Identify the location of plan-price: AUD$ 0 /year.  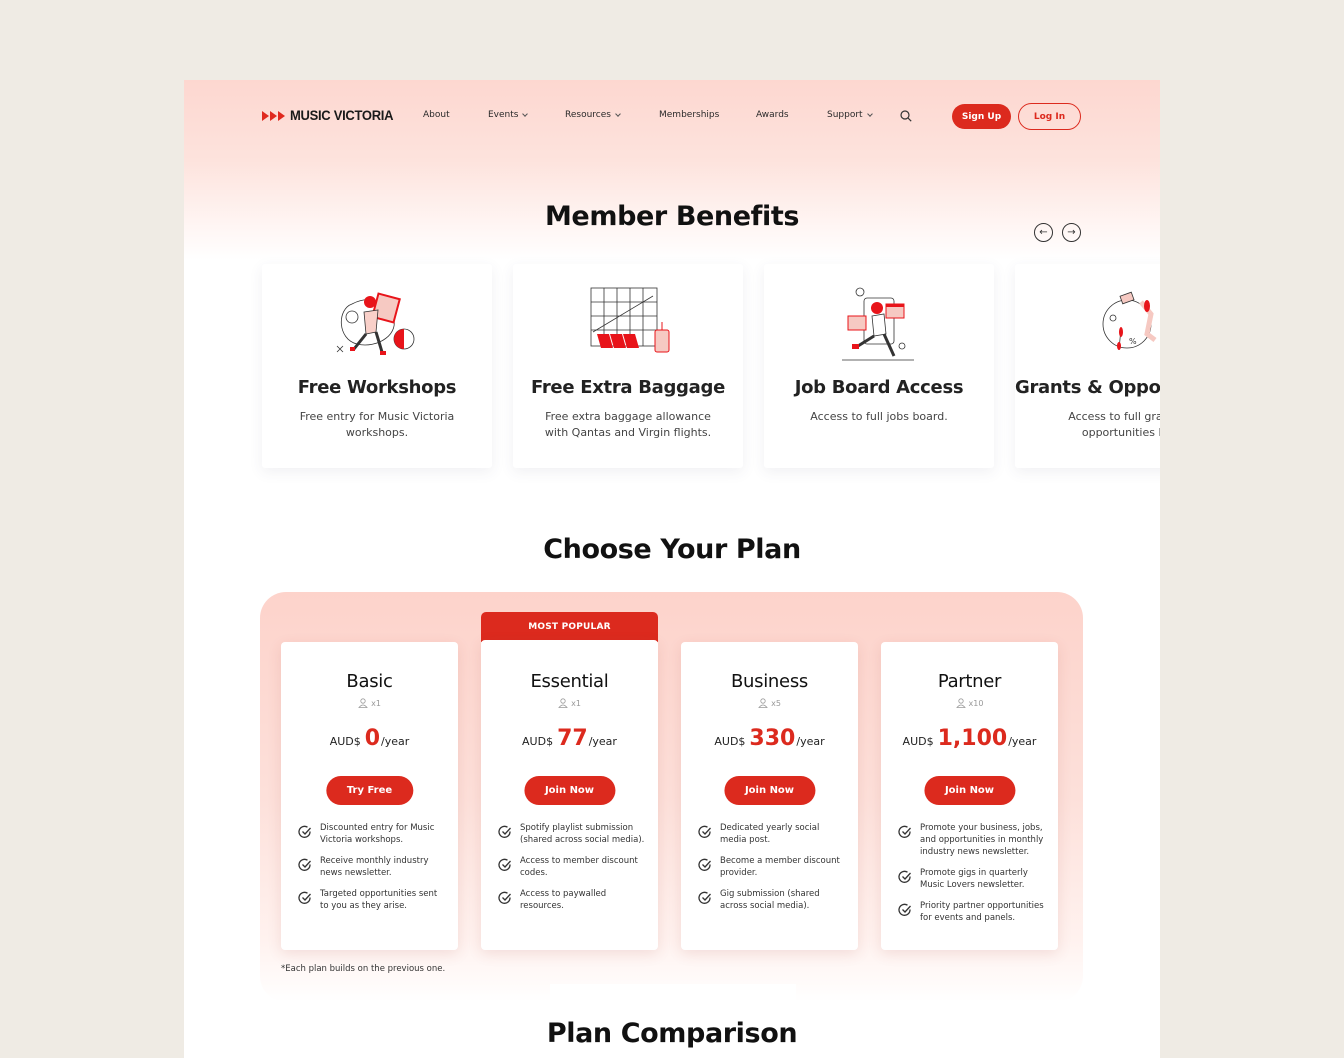
(369, 738).